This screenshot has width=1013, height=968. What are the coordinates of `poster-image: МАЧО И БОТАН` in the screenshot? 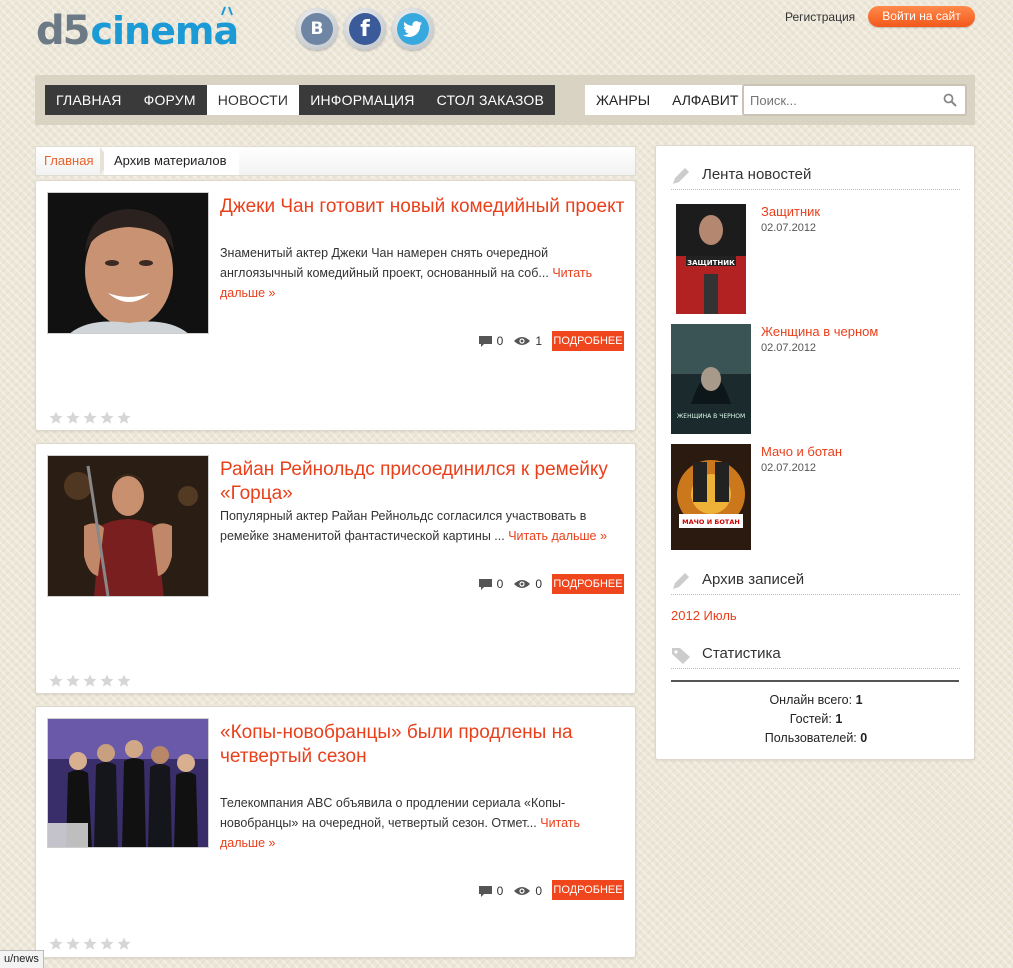 It's located at (711, 497).